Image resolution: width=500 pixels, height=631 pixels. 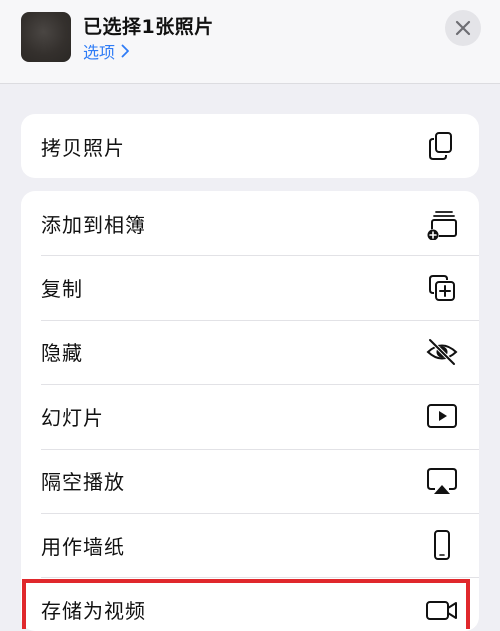 What do you see at coordinates (442, 416) in the screenshot?
I see `play-icon` at bounding box center [442, 416].